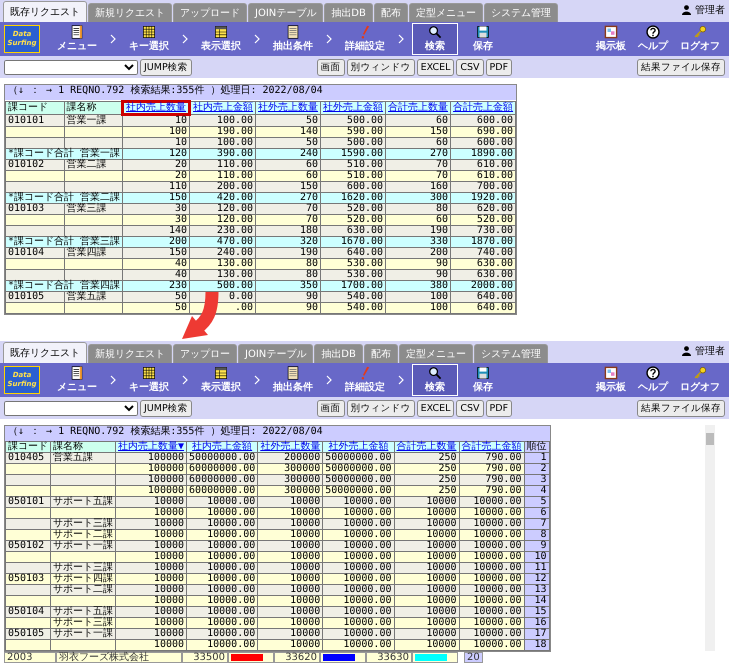 Image resolution: width=729 pixels, height=665 pixels. What do you see at coordinates (151, 447) in the screenshot?
I see `sort-link: 社内売上数量▼` at bounding box center [151, 447].